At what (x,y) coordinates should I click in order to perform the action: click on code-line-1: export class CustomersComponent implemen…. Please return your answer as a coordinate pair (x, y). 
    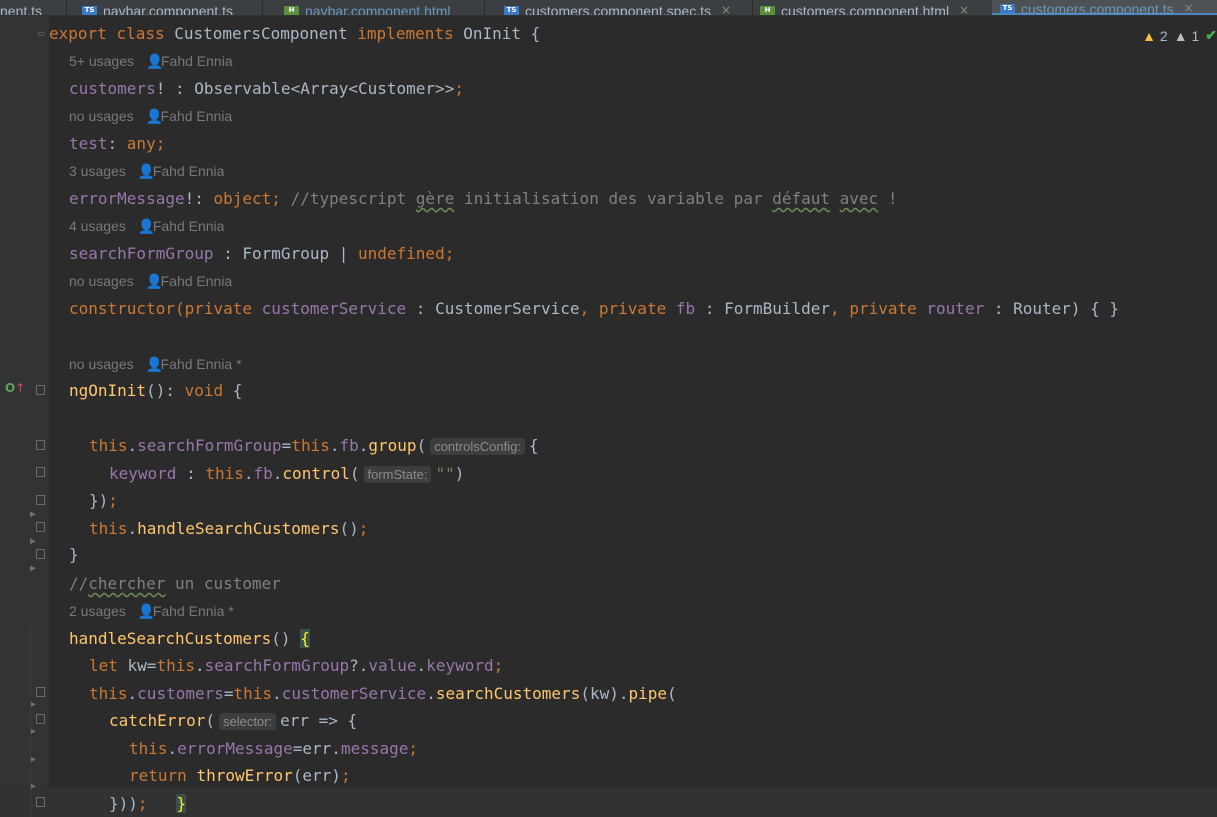
    Looking at the image, I should click on (294, 34).